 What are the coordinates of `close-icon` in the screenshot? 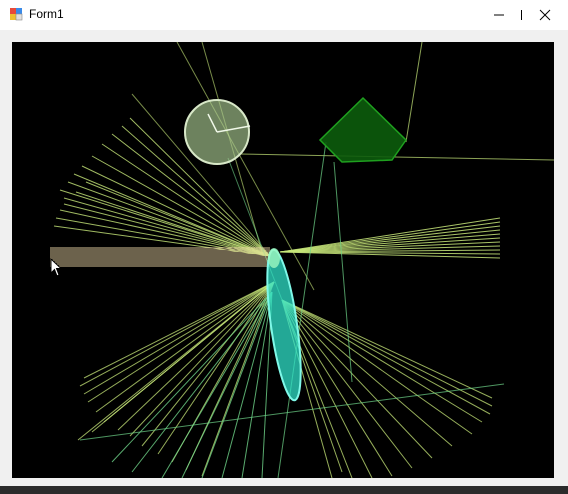 It's located at (545, 15).